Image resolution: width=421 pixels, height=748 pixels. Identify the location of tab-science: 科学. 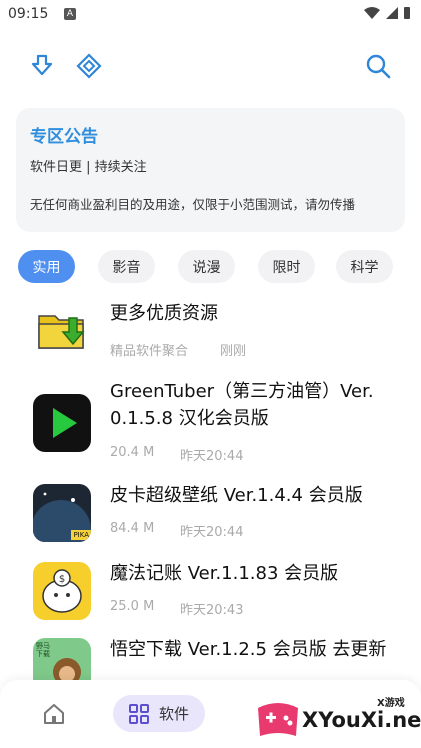
(364, 266).